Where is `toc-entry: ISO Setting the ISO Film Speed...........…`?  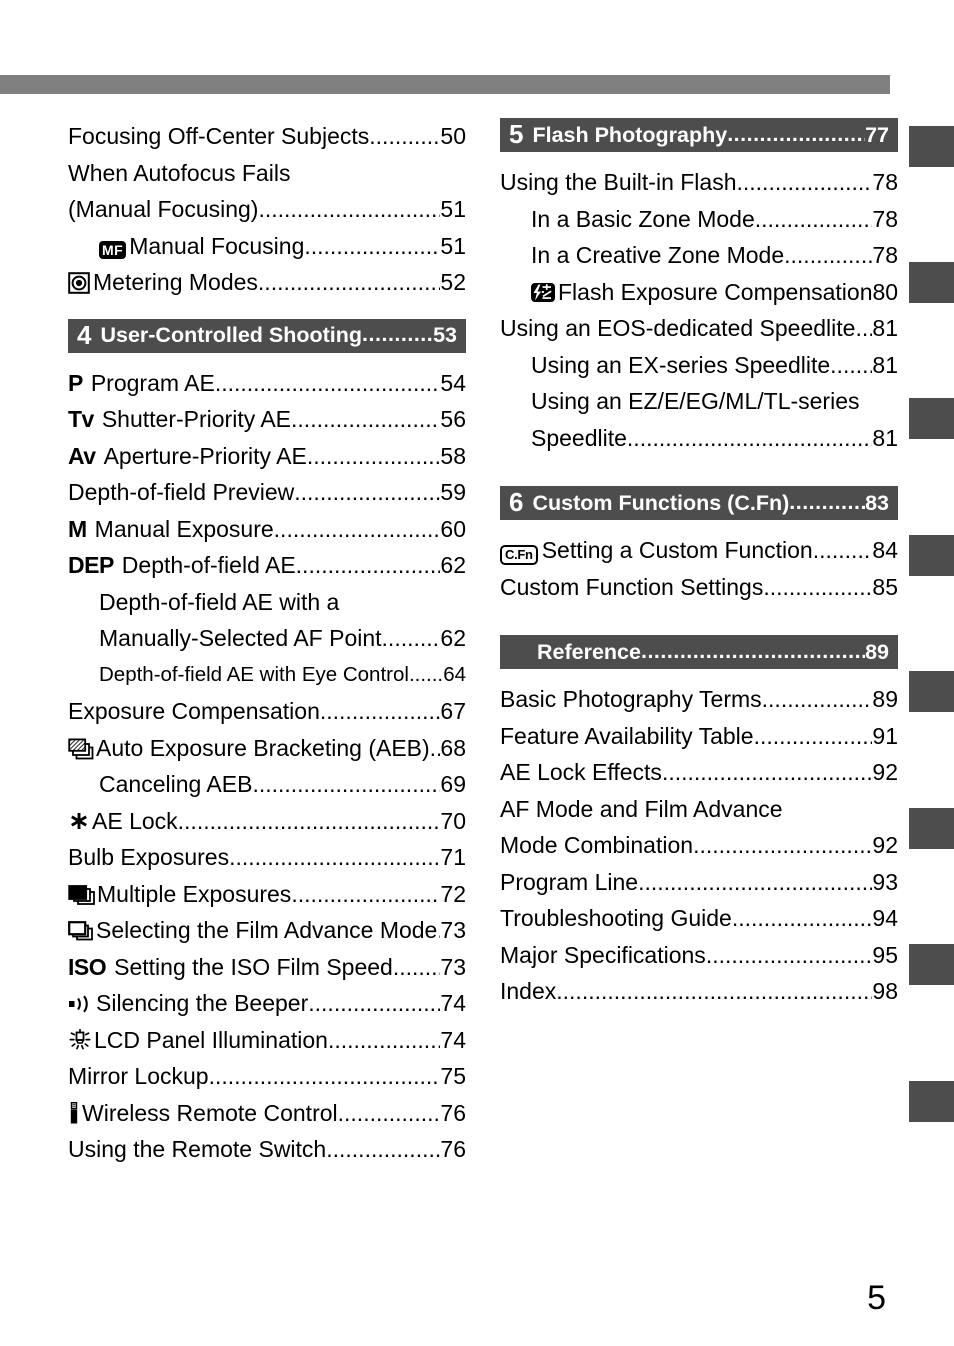
toc-entry: ISO Setting the ISO Film Speed...........… is located at coordinates (267, 967).